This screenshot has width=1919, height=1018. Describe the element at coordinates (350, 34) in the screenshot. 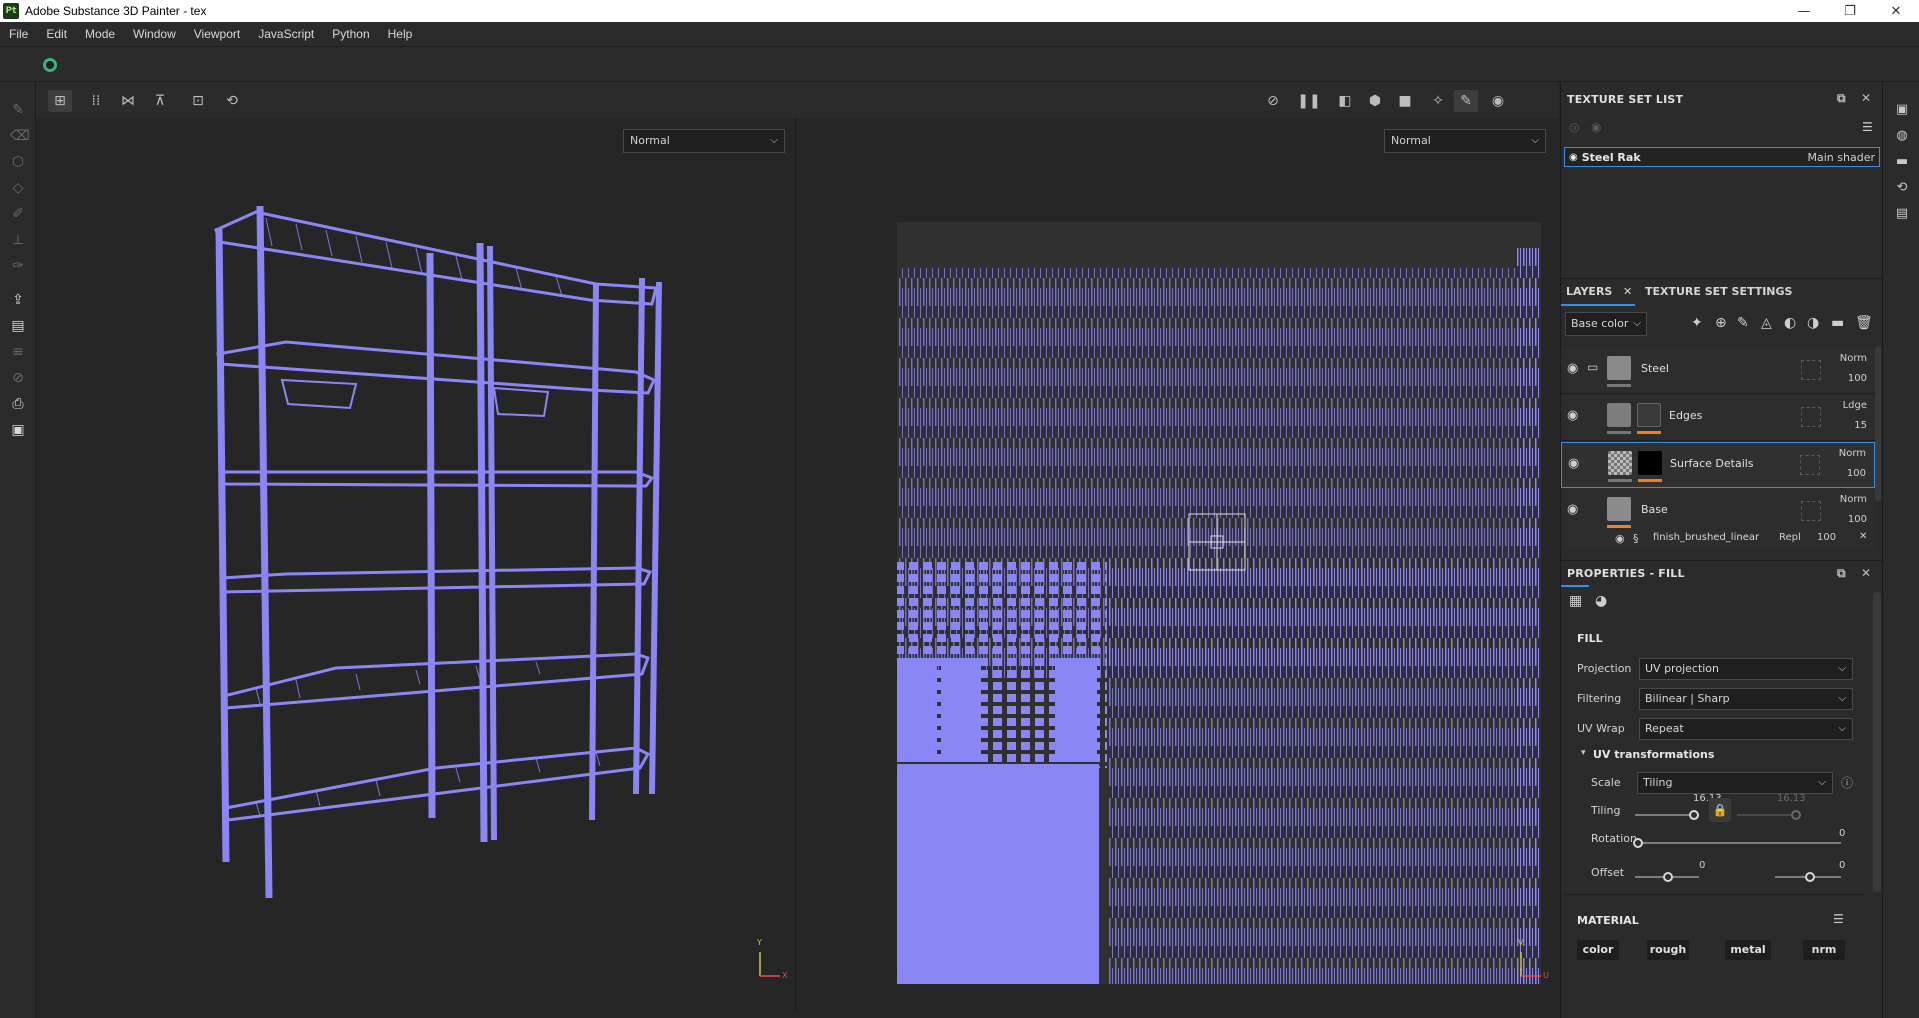

I see `menu-python: Python` at that location.